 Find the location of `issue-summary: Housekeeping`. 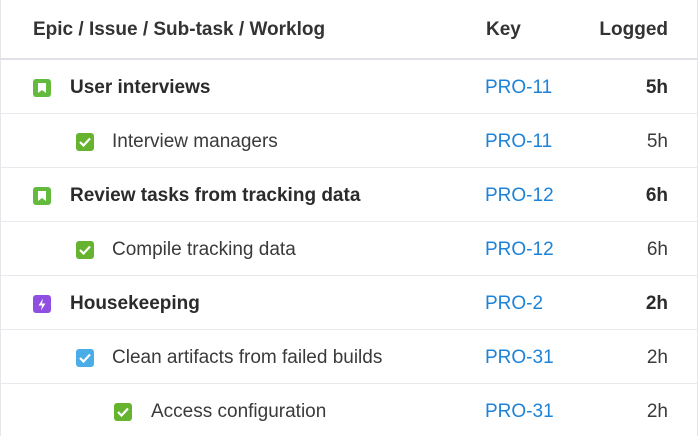

issue-summary: Housekeeping is located at coordinates (135, 303).